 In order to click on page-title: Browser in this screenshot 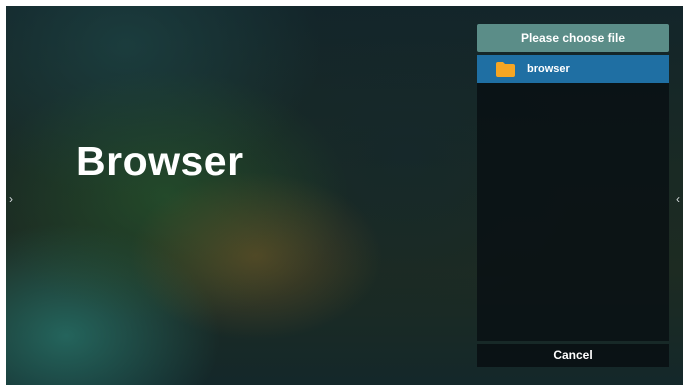, I will do `click(160, 161)`.